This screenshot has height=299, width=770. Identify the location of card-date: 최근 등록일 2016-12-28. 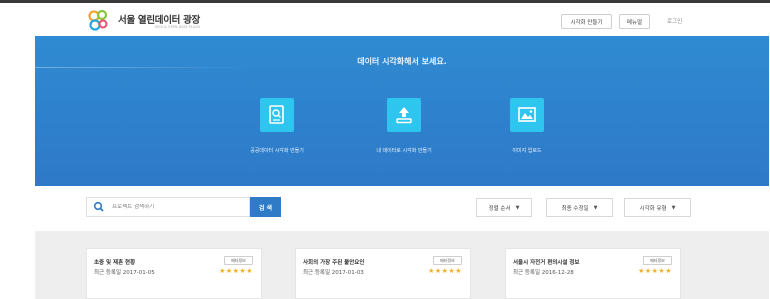
(543, 273).